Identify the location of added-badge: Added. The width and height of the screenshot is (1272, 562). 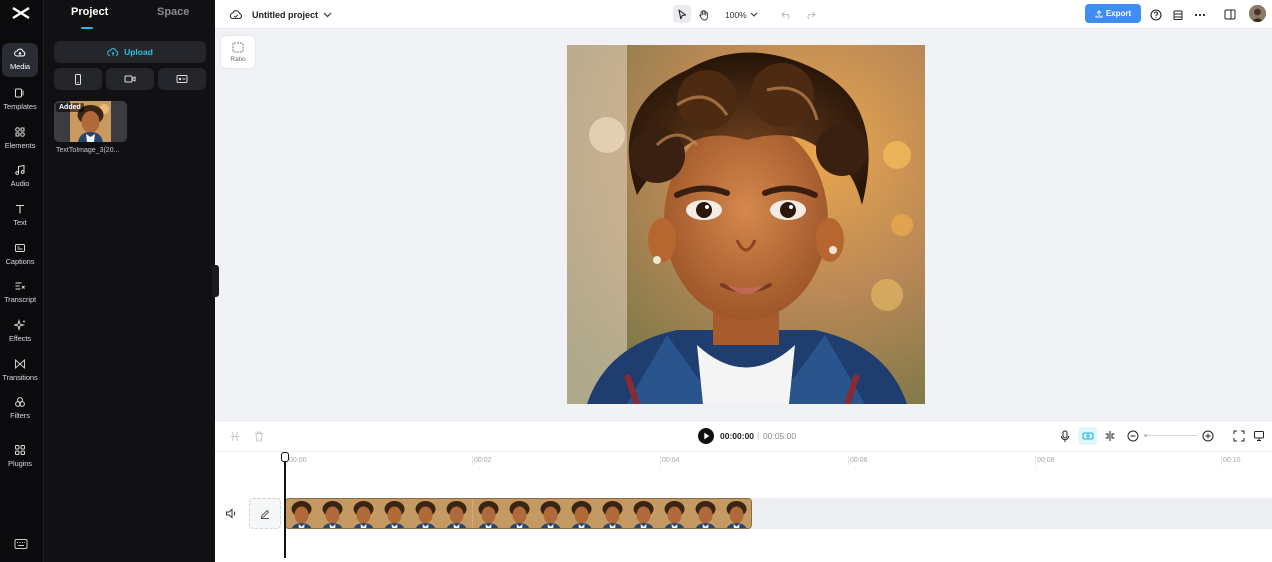
(70, 107).